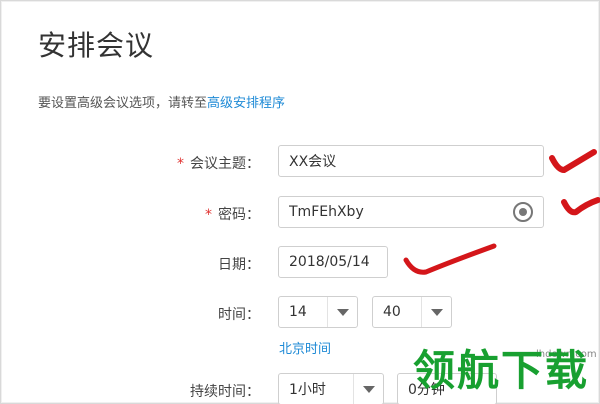 The height and width of the screenshot is (404, 600). Describe the element at coordinates (225, 392) in the screenshot. I see `duration-label: 持续时间：` at that location.